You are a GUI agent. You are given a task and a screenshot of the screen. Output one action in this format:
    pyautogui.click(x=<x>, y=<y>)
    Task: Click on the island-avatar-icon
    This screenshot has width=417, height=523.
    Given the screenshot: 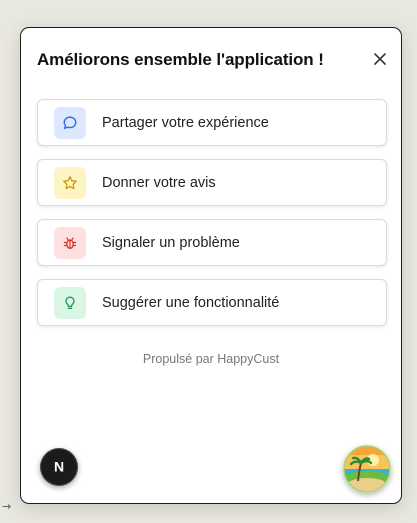 What is the action you would take?
    pyautogui.click(x=367, y=469)
    